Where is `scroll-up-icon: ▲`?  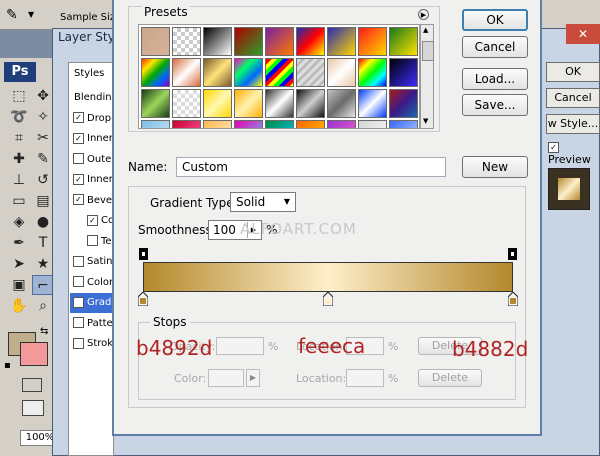
scroll-up-icon: ▲ is located at coordinates (425, 30).